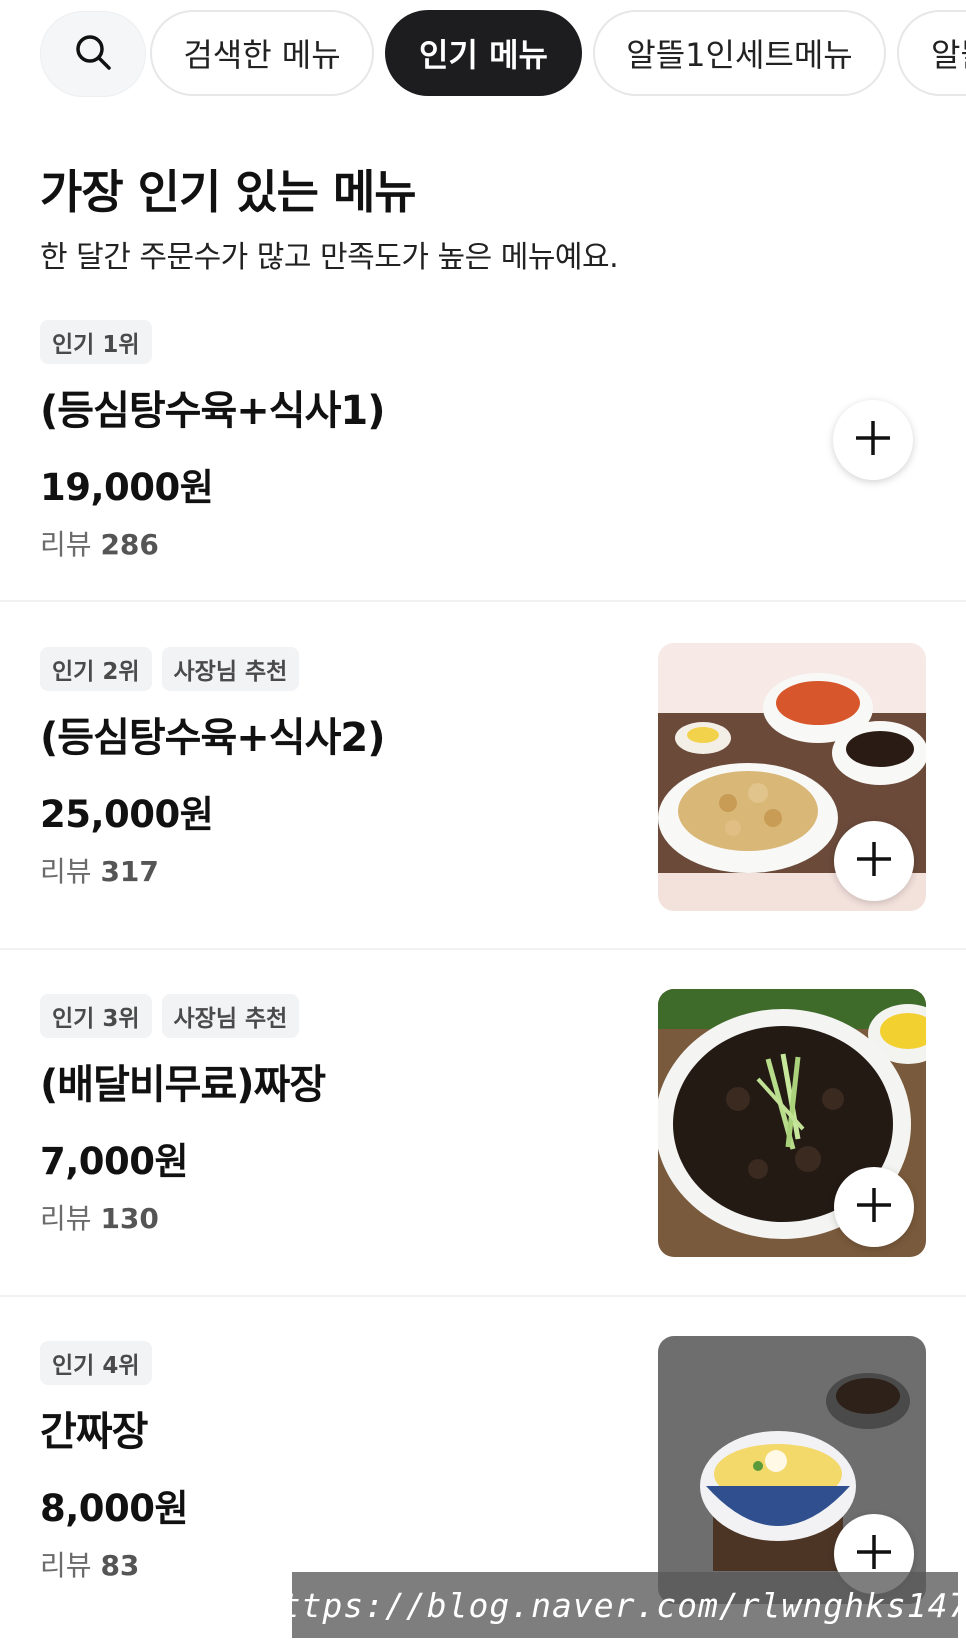 The width and height of the screenshot is (966, 1644). I want to click on menu-item-name: 간짜장, so click(94, 1432).